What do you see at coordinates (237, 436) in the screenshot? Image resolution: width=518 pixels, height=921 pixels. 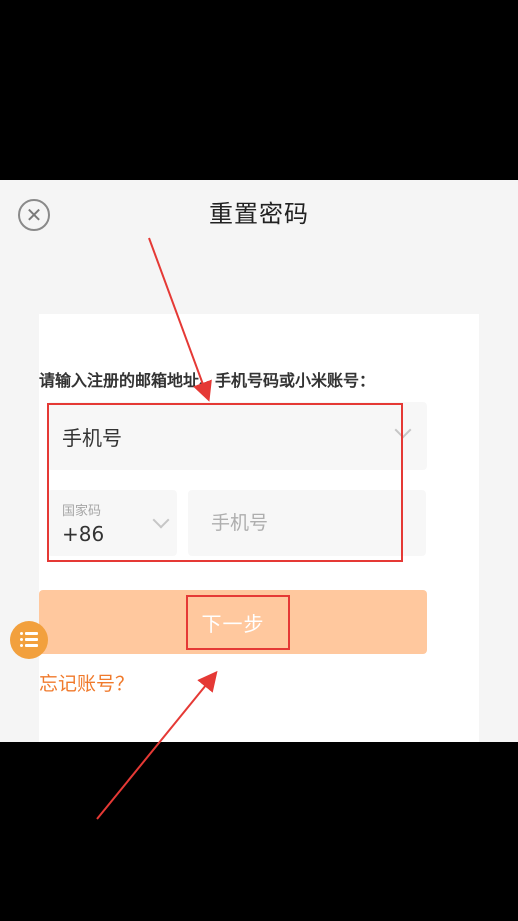 I see `account-type-select: 手机号` at bounding box center [237, 436].